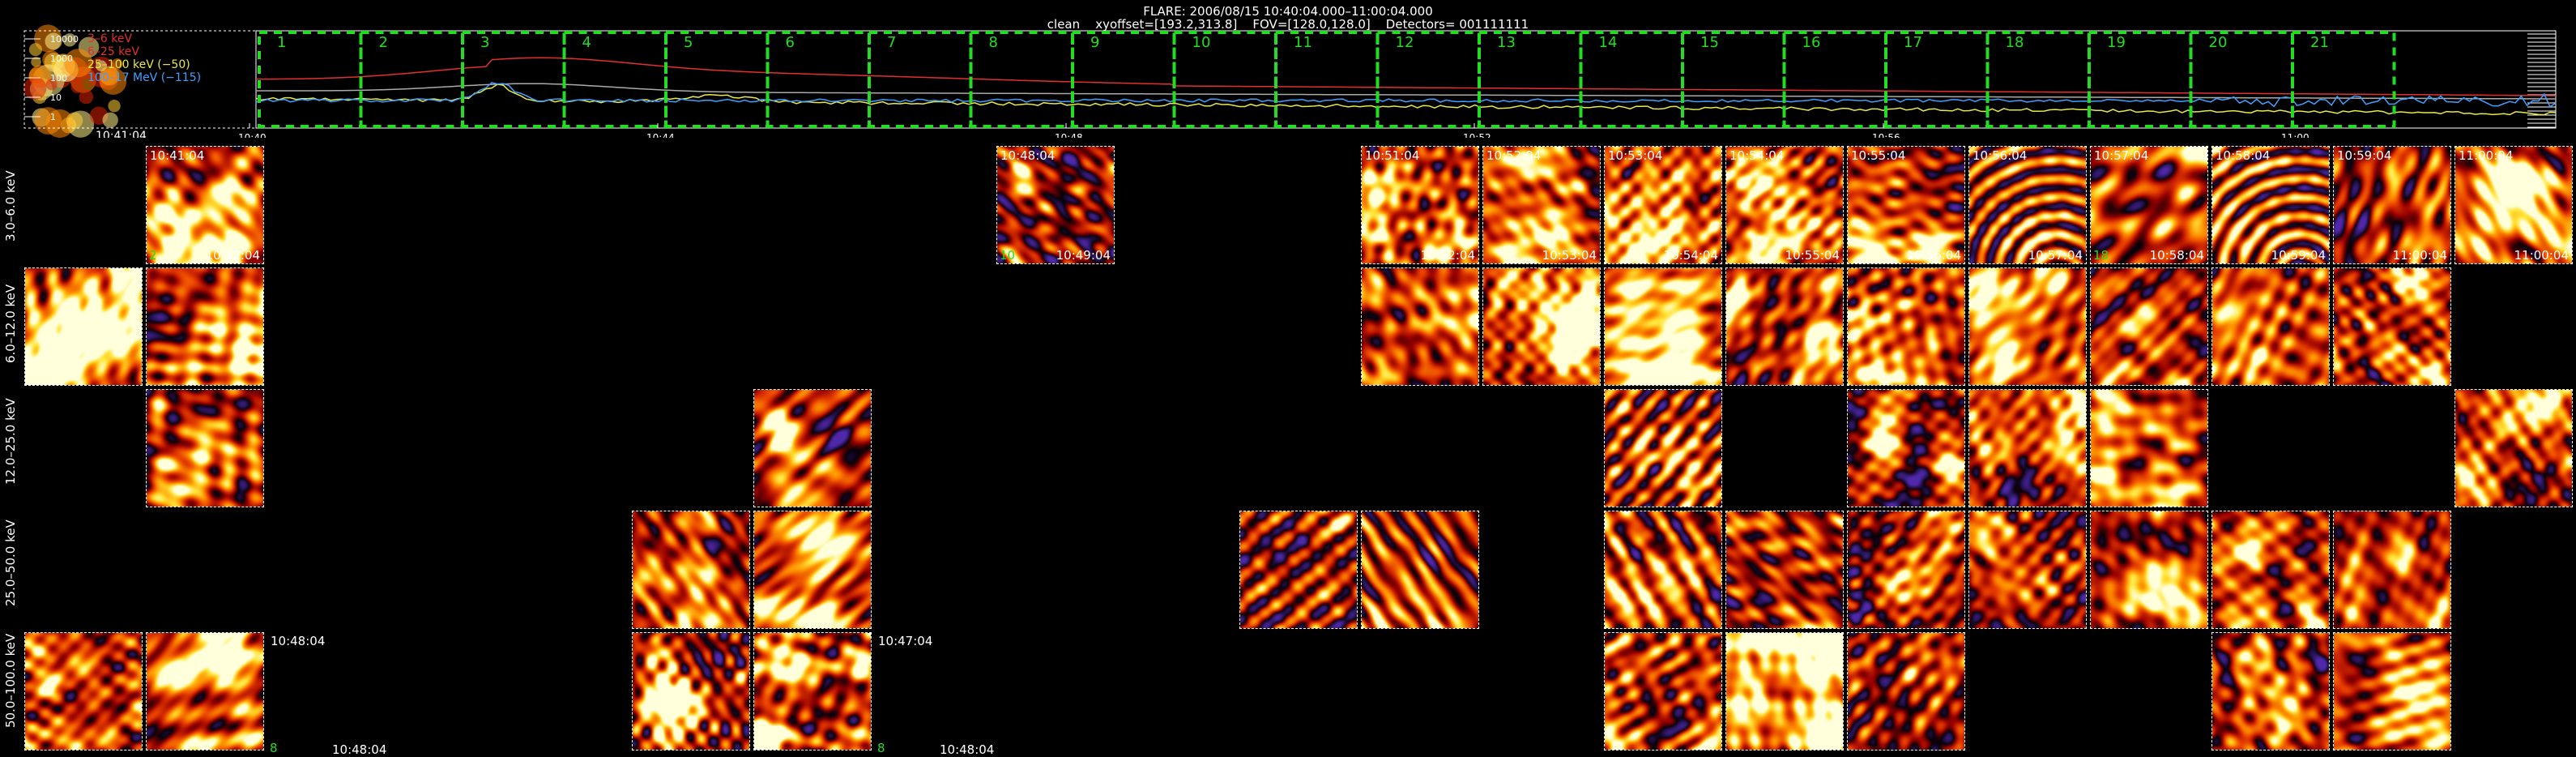 This screenshot has height=757, width=2576. I want to click on tile-end-time: 10:42:04, so click(232, 256).